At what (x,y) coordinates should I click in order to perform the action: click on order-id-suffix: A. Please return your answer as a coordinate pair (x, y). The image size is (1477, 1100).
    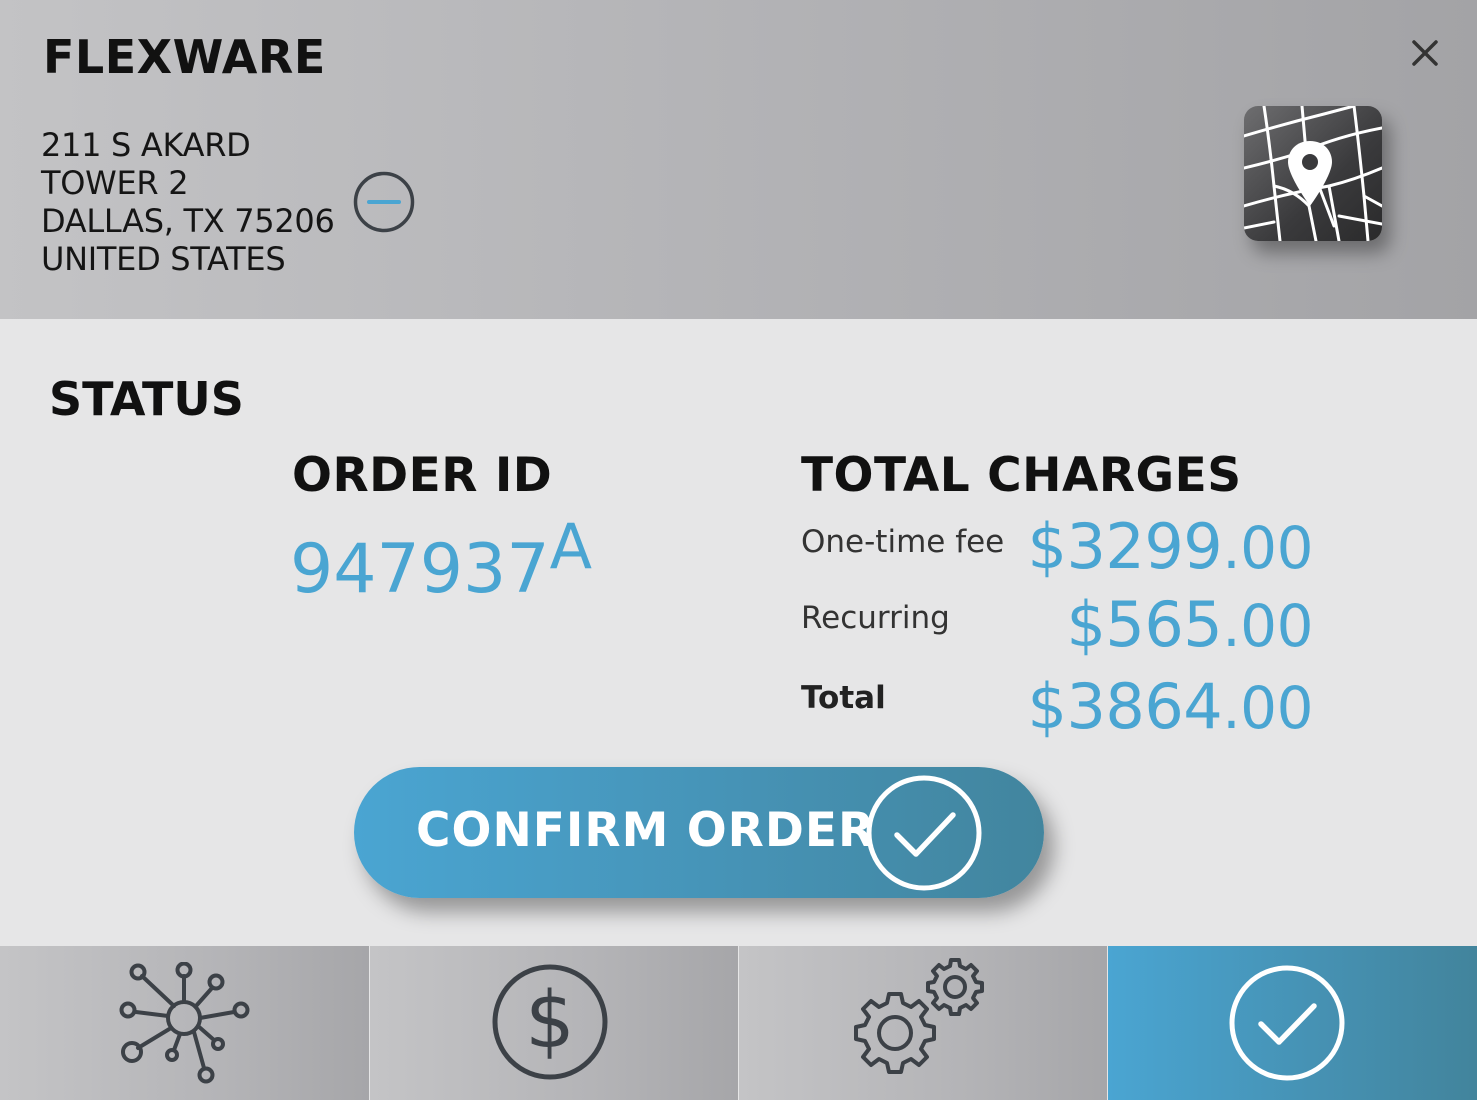
    Looking at the image, I should click on (571, 546).